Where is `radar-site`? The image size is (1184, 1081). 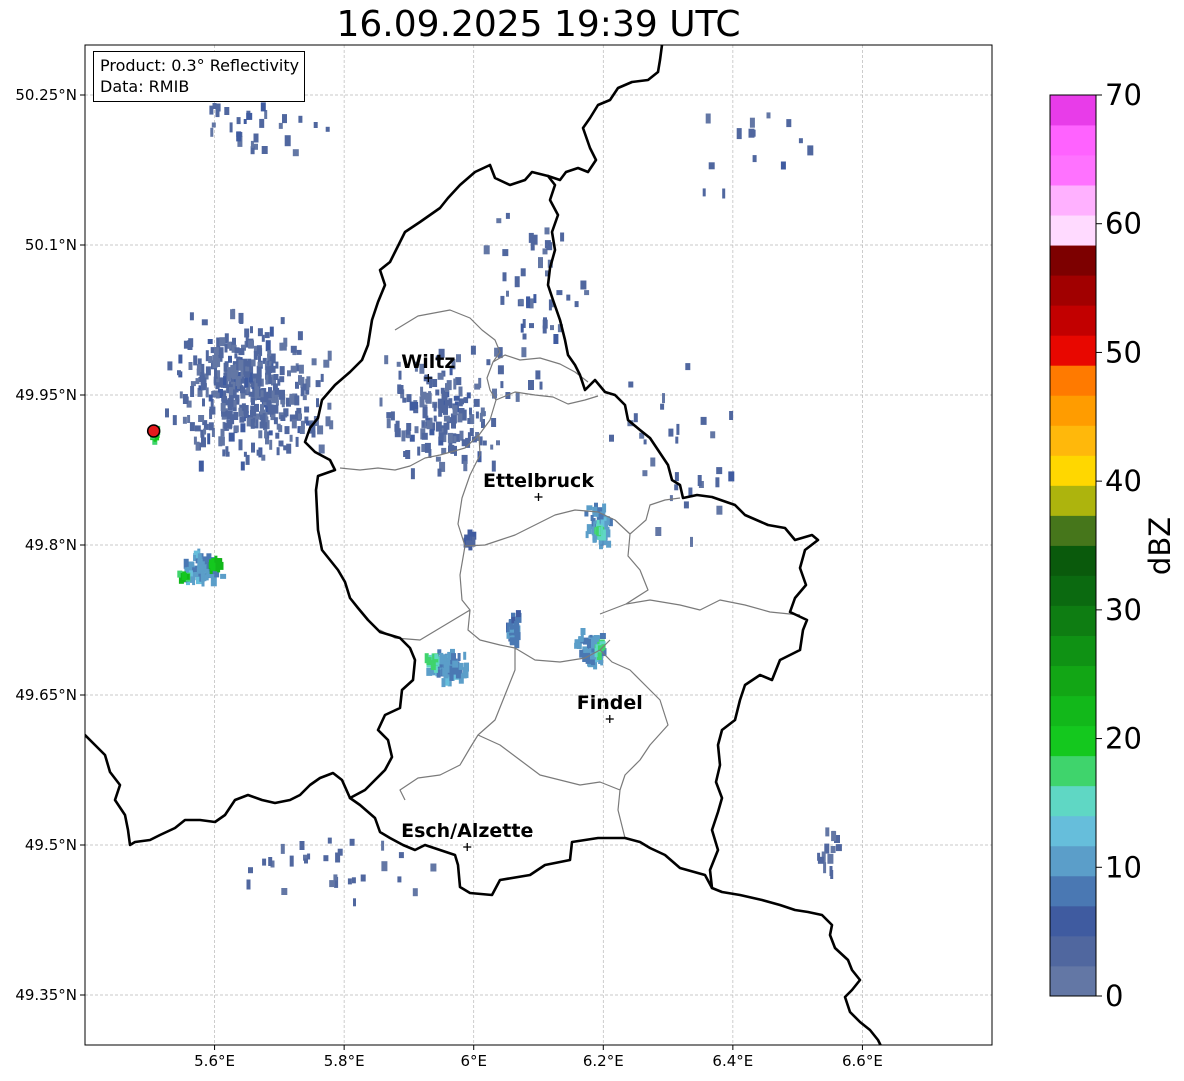
radar-site is located at coordinates (153, 431).